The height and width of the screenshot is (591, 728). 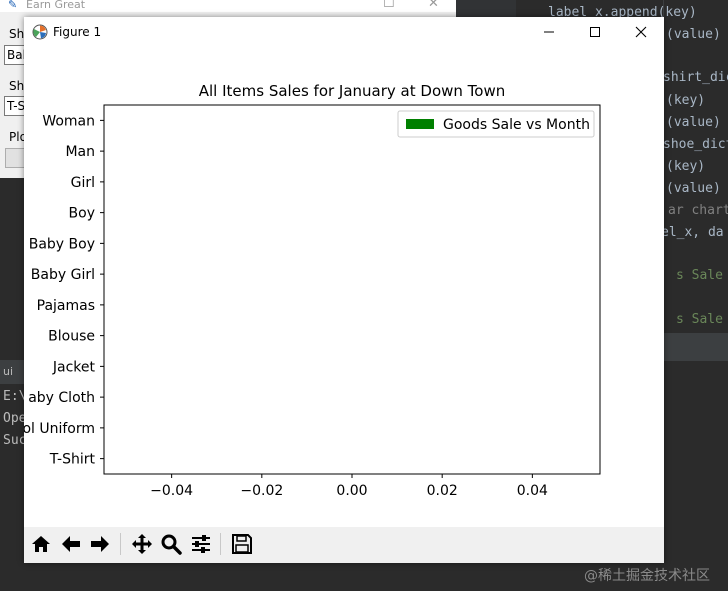 I want to click on y-tick-label: Boy, so click(x=82, y=214).